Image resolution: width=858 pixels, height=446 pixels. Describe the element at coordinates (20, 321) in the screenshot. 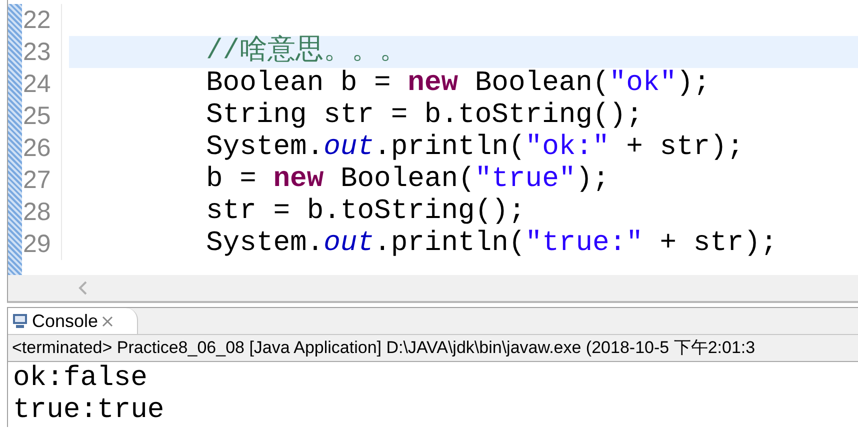

I see `monitor-icon` at that location.